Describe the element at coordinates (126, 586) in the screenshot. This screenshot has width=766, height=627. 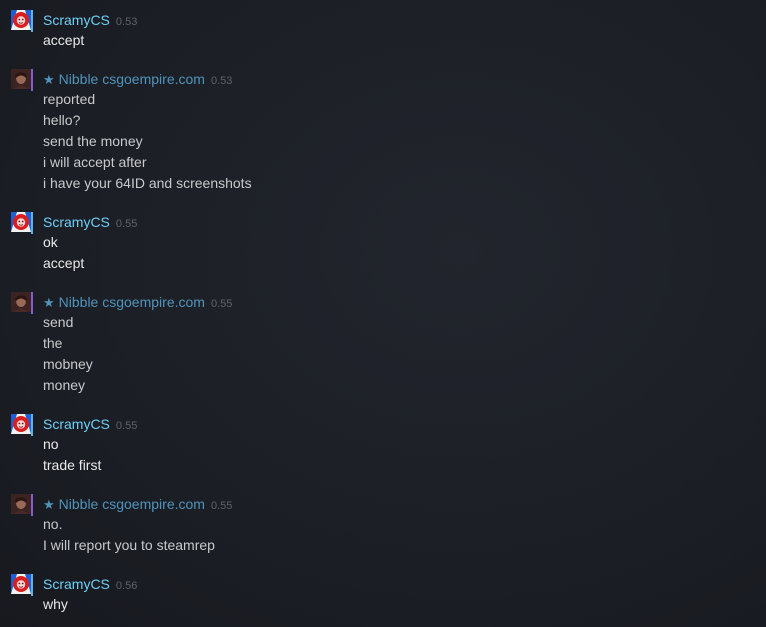
I see `timestamp: 0.56` at that location.